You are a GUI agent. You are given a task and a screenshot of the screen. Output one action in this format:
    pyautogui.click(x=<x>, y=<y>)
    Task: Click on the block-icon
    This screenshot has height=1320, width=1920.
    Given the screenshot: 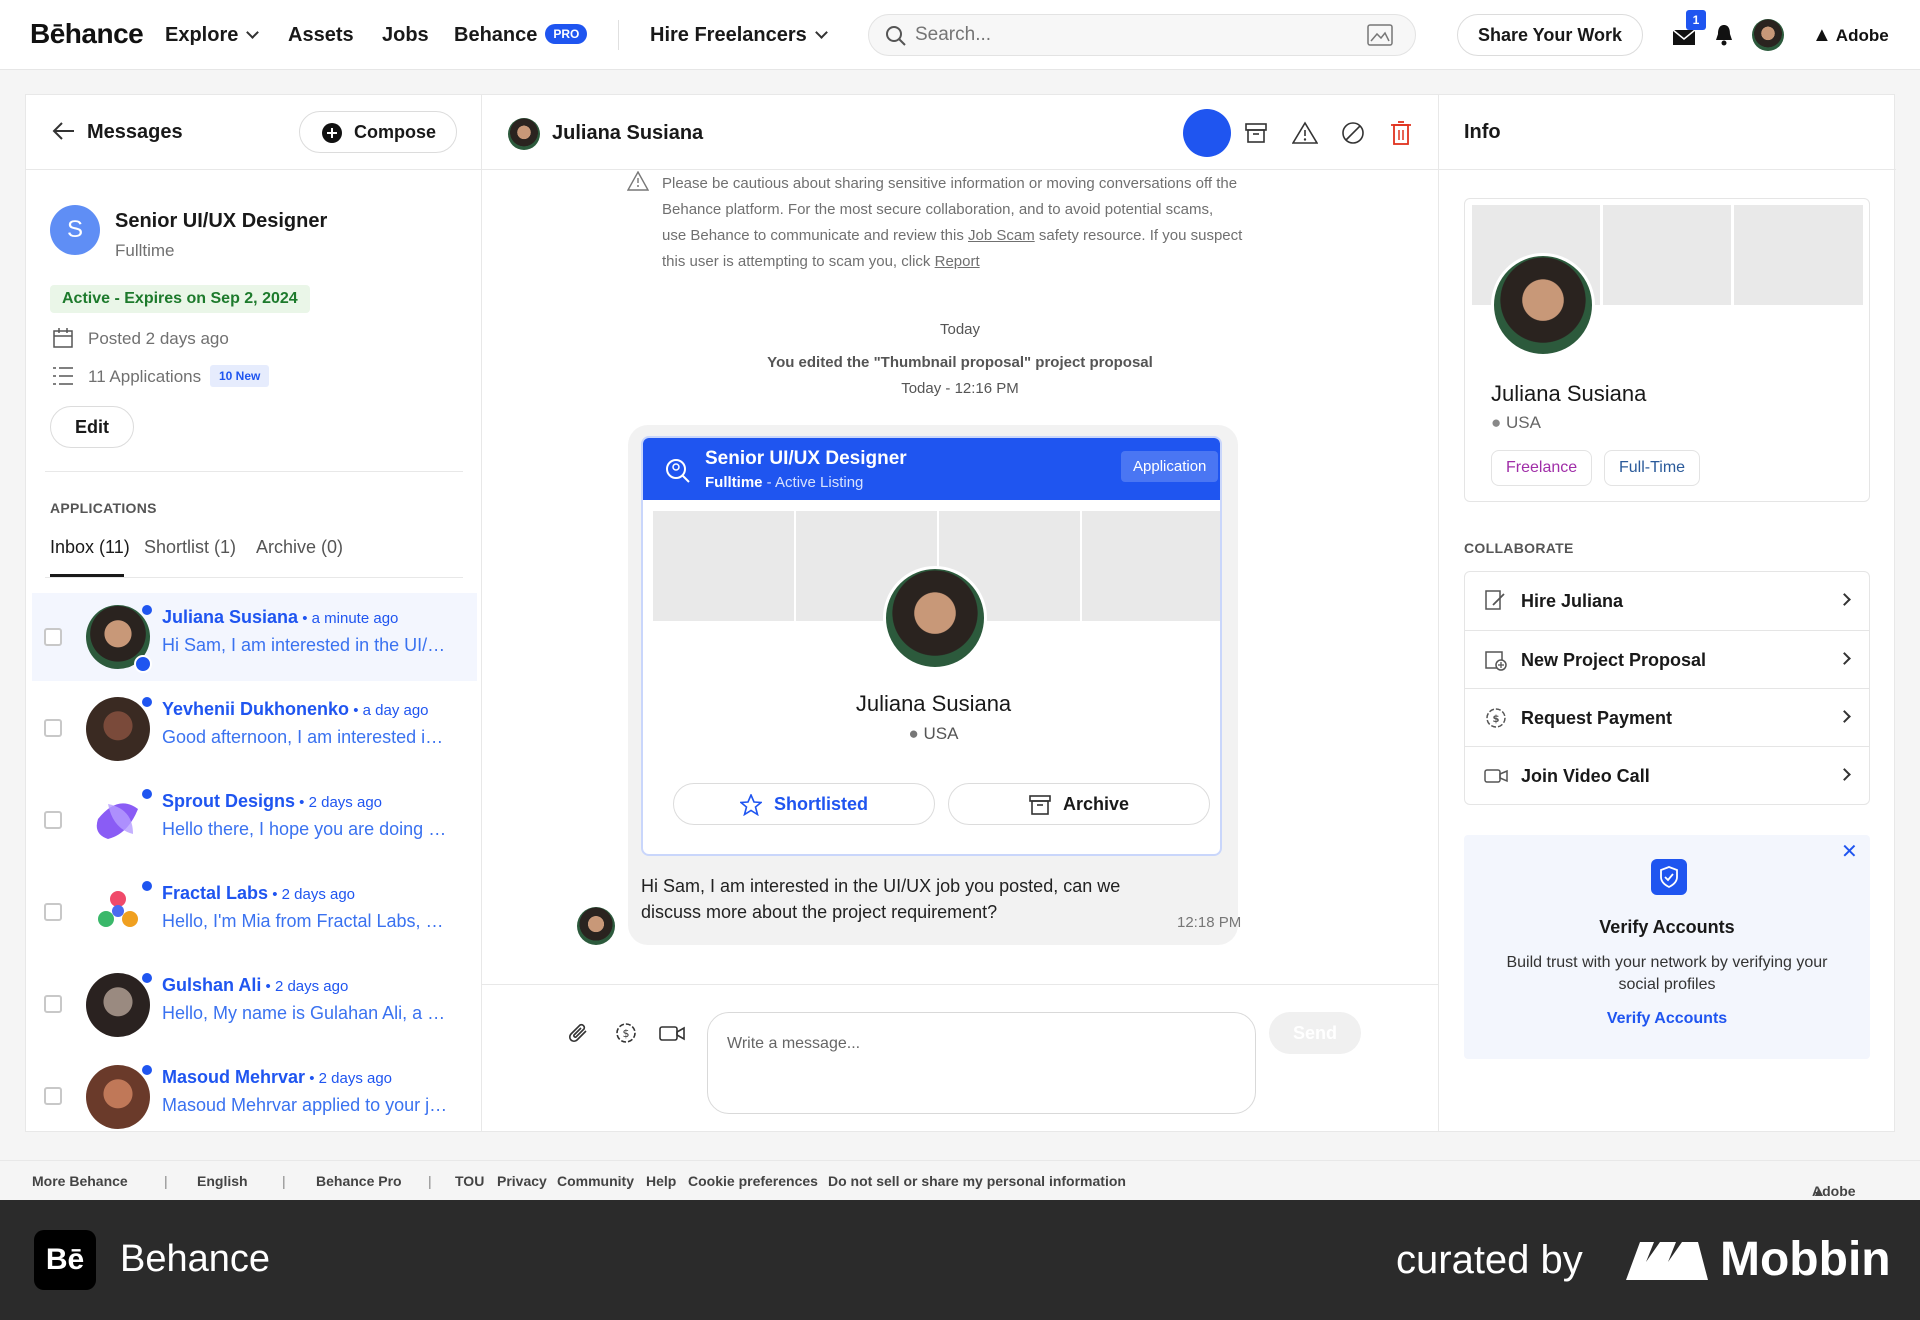 What is the action you would take?
    pyautogui.click(x=1353, y=133)
    